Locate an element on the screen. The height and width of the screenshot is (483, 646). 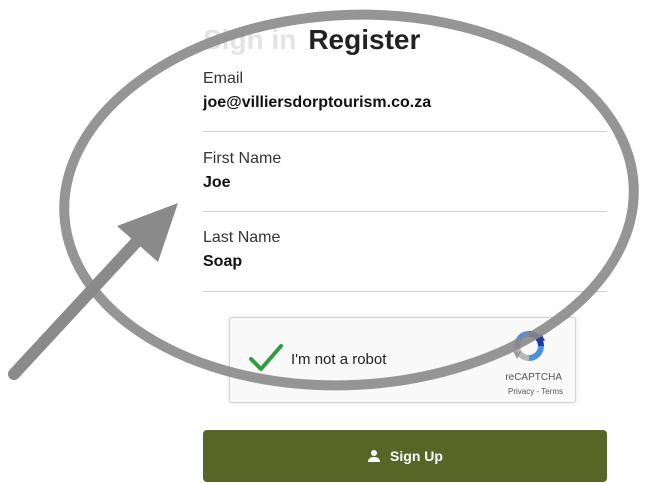
sign-up-label: Sign Up is located at coordinates (416, 456).